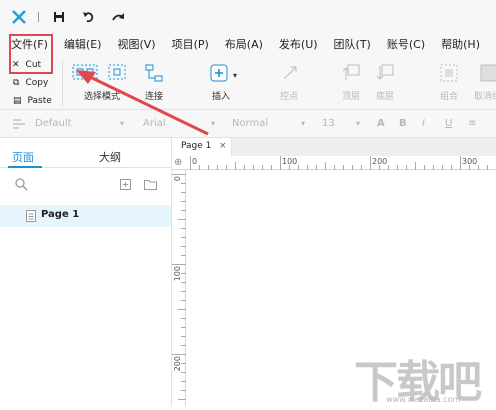 The image size is (496, 410). What do you see at coordinates (31, 216) in the screenshot?
I see `page-icon` at bounding box center [31, 216].